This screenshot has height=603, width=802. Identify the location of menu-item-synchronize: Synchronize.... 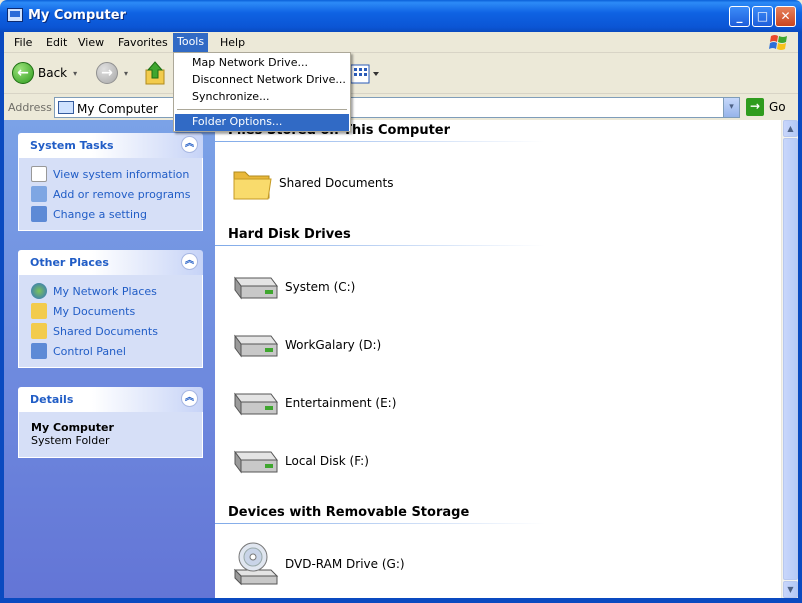
(262, 97).